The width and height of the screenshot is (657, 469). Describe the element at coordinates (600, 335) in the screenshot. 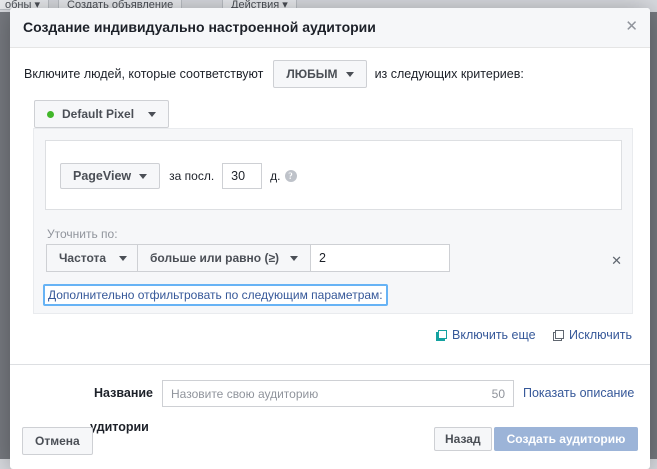

I see `exclude-label: Исключить` at that location.